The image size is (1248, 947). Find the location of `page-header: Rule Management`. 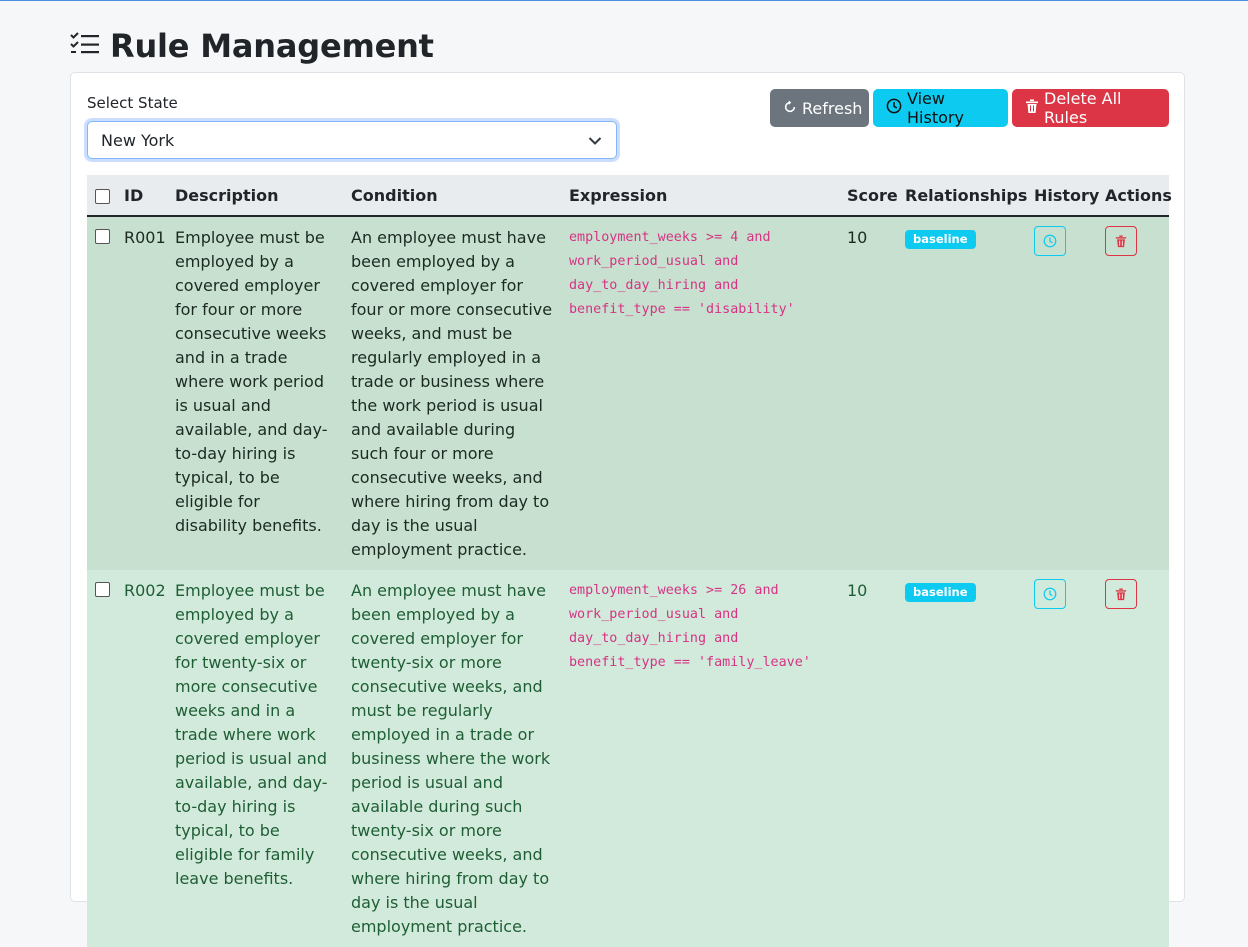

page-header: Rule Management is located at coordinates (252, 46).